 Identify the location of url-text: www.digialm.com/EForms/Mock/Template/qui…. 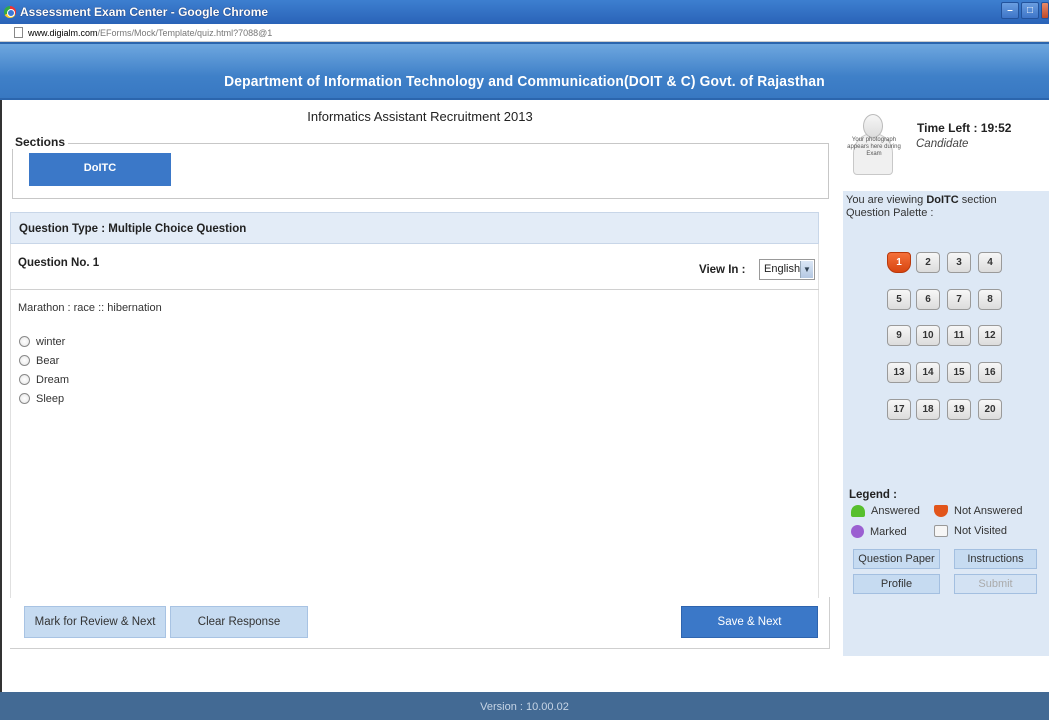
(150, 33).